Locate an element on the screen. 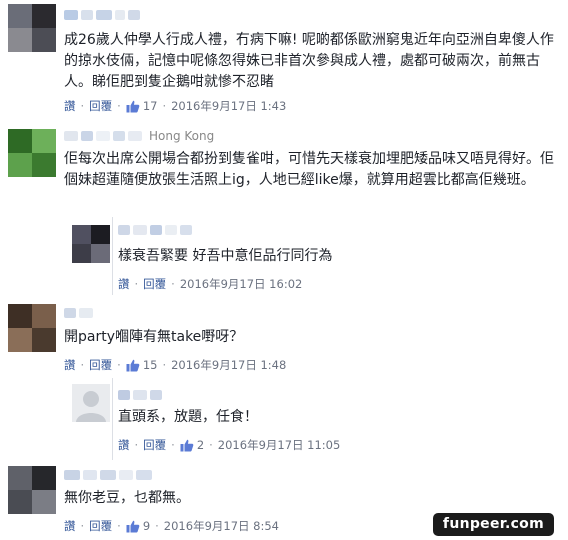 The image size is (568, 540). reply-actions: 讚 · 回覆 · 2 · 2016年9月17日 11:05 is located at coordinates (229, 445).